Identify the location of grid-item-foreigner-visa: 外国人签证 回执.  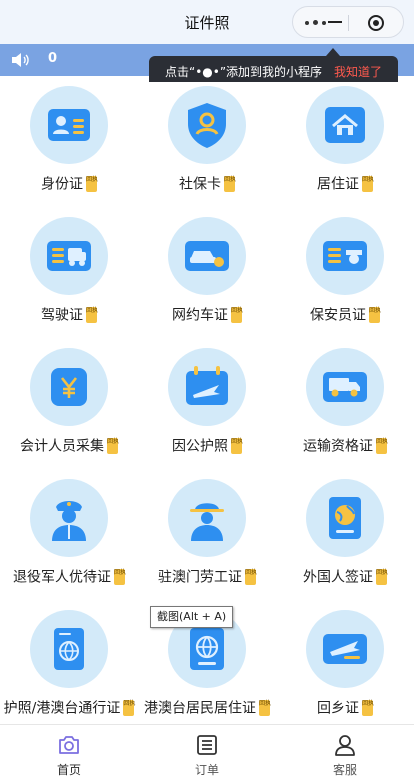
(345, 534).